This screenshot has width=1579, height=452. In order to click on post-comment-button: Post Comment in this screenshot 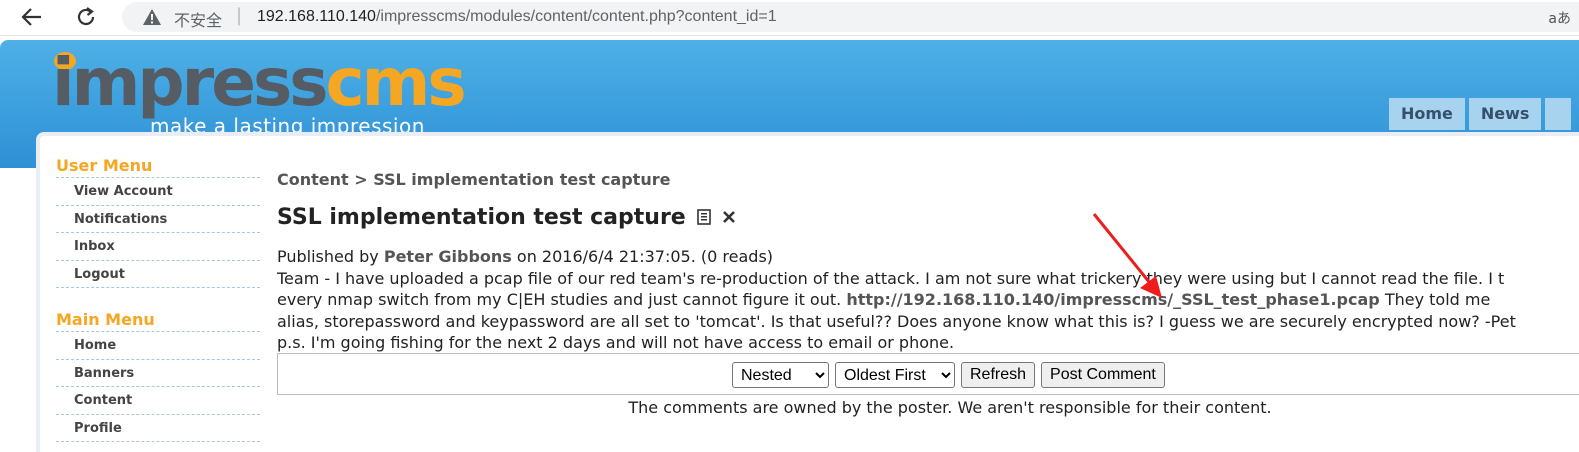, I will do `click(1103, 375)`.